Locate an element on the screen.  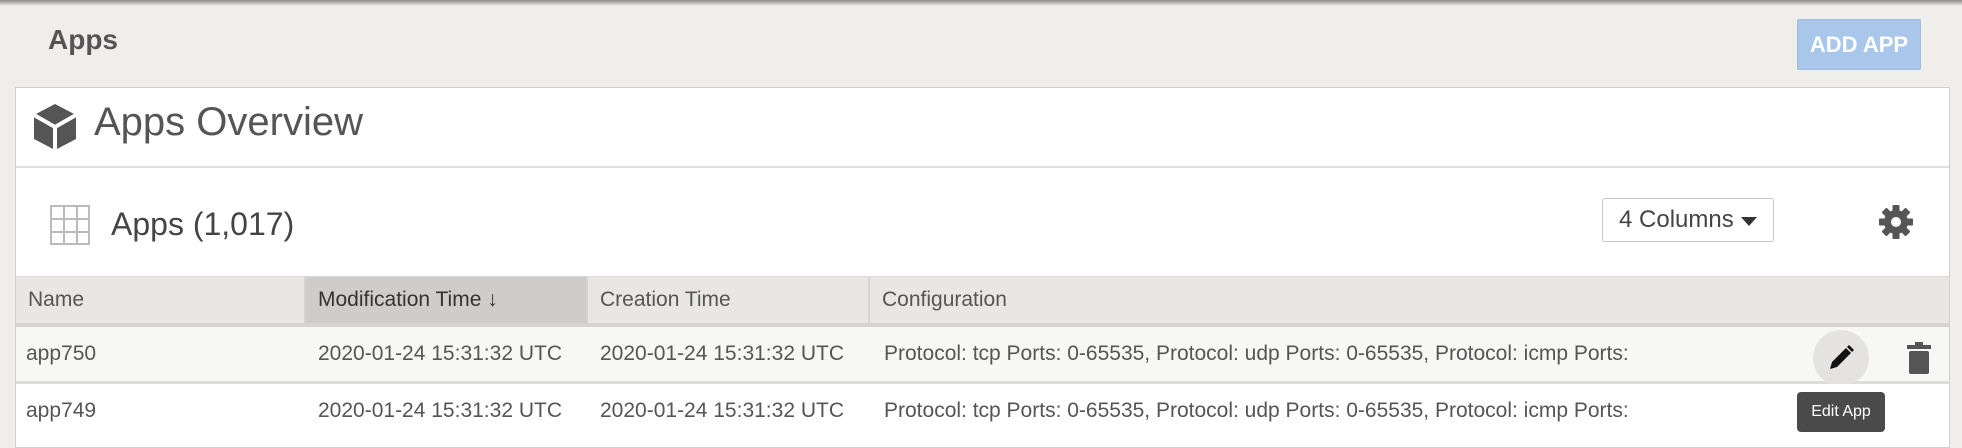
grid-icon is located at coordinates (70, 225).